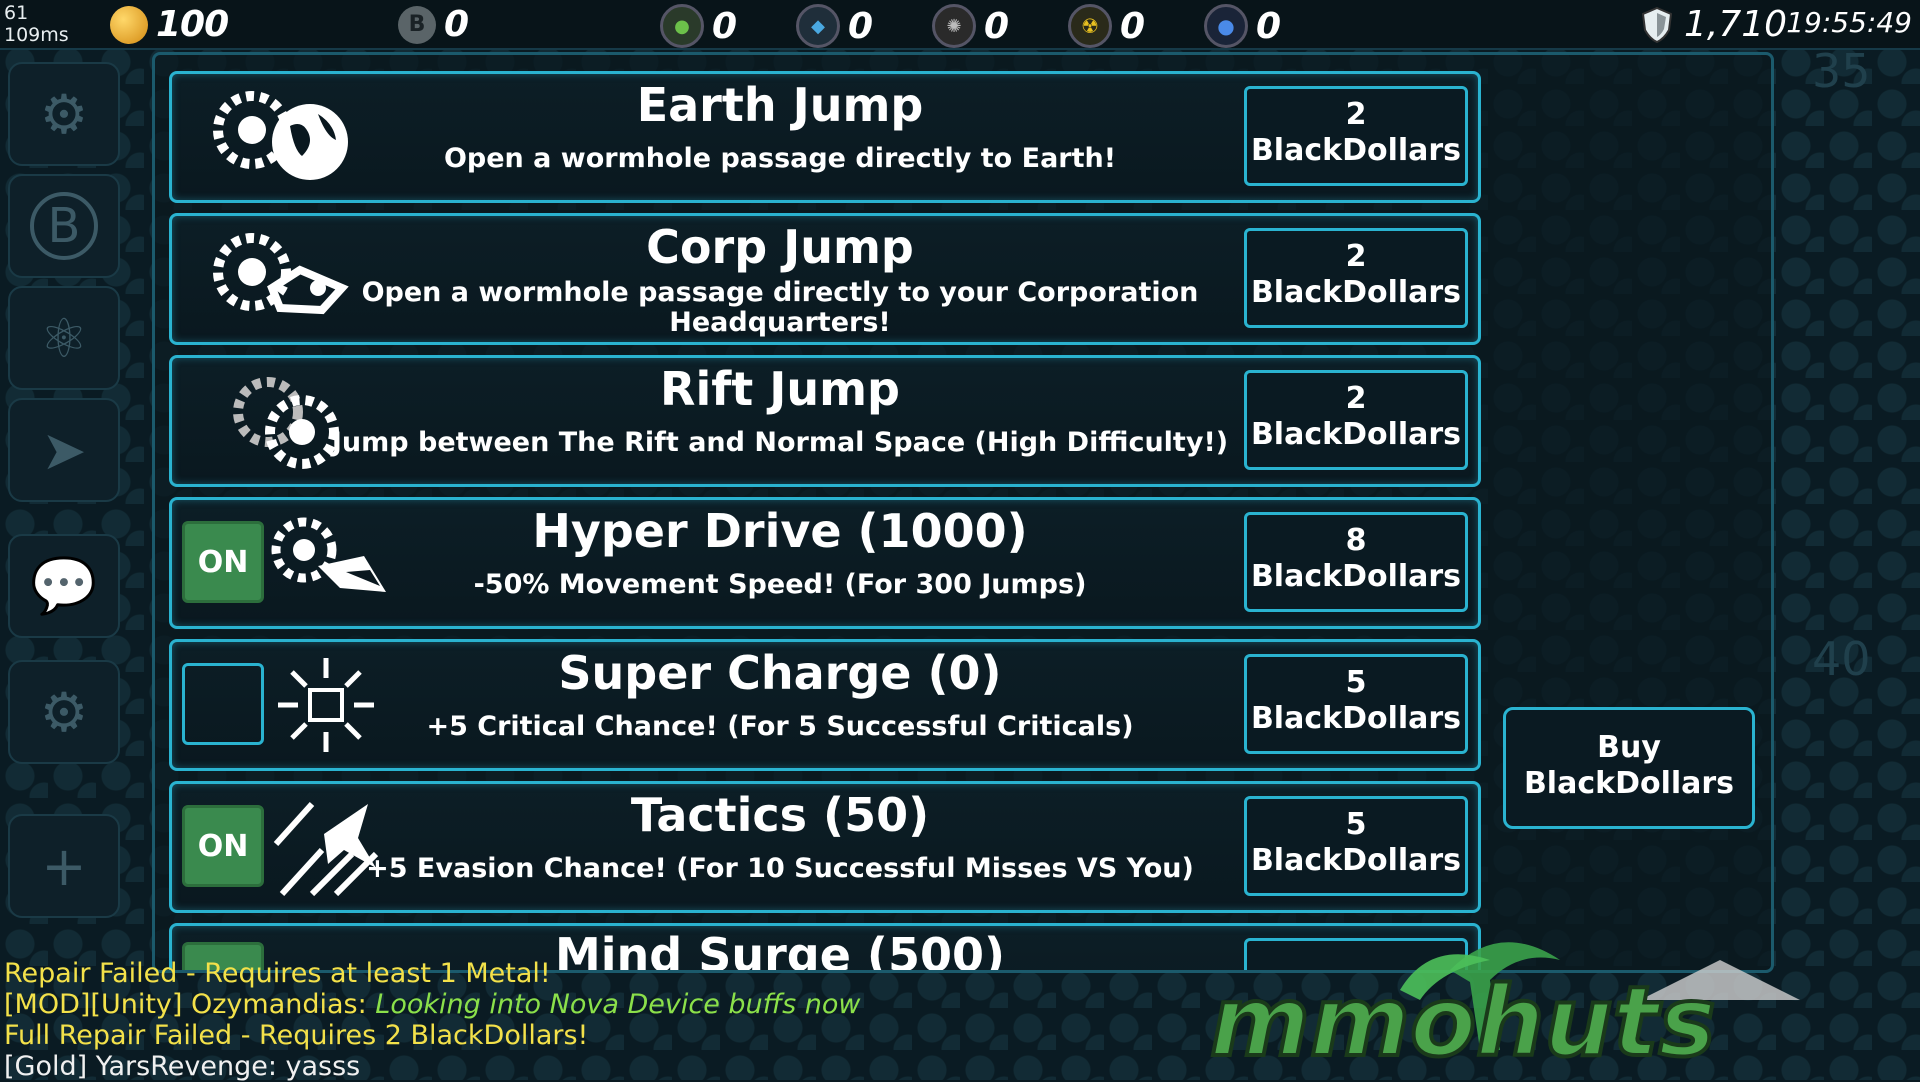 This screenshot has width=1920, height=1082. I want to click on add-button: +, so click(64, 866).